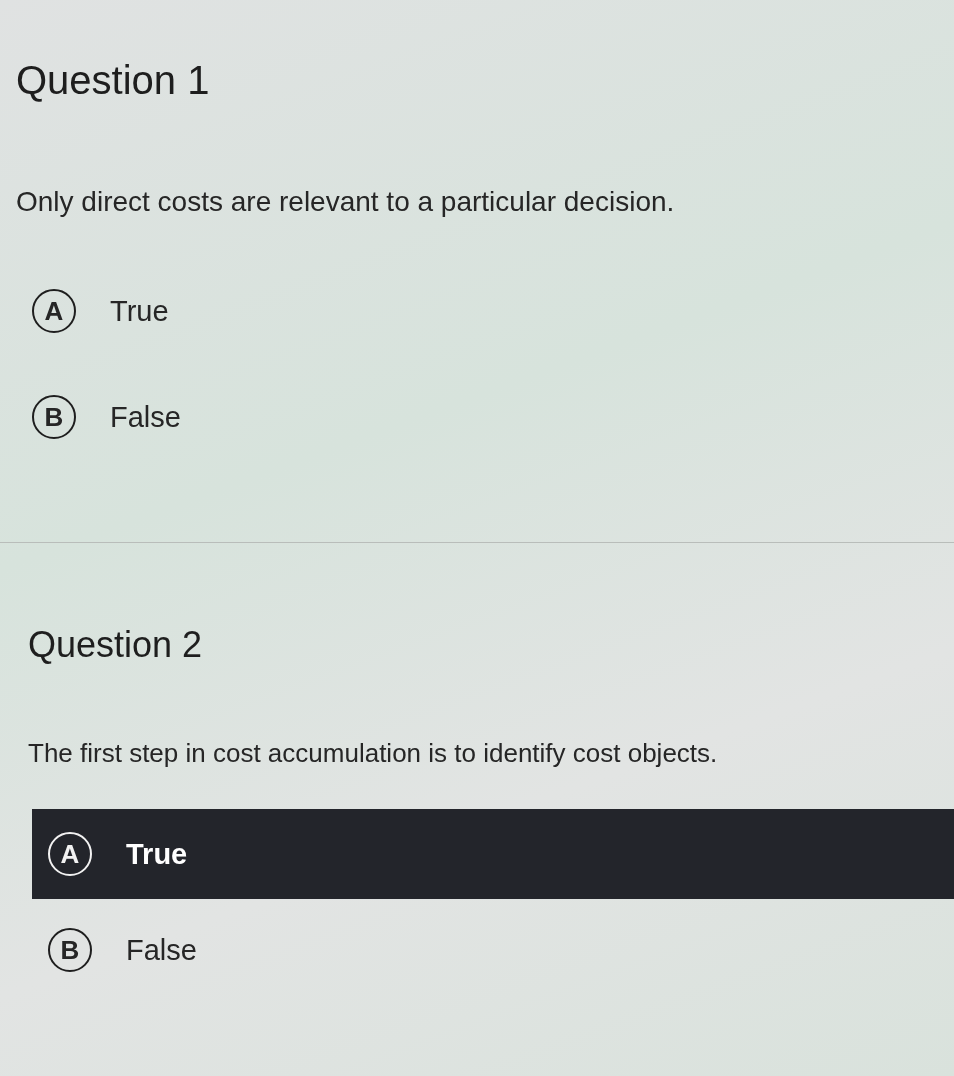 This screenshot has width=954, height=1076. I want to click on question-title: Question 1, so click(113, 80).